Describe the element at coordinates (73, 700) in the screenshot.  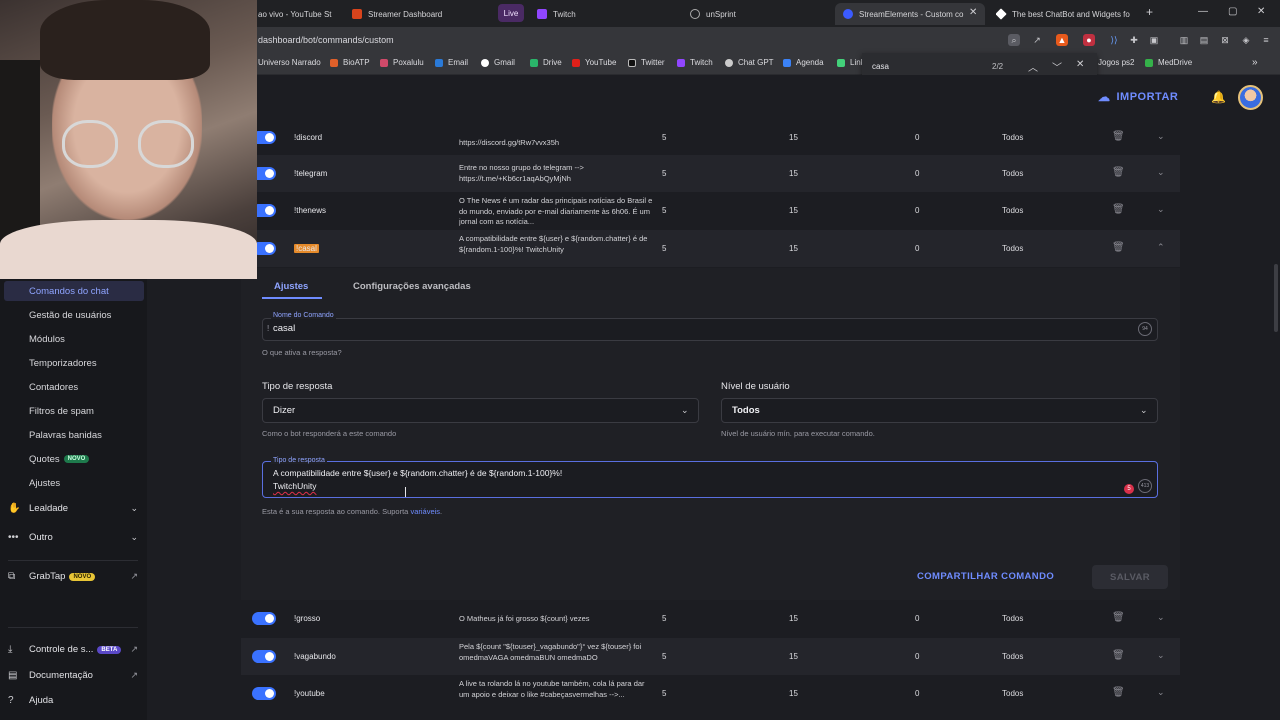
I see `sidebar-item-help: ? Ajuda` at that location.